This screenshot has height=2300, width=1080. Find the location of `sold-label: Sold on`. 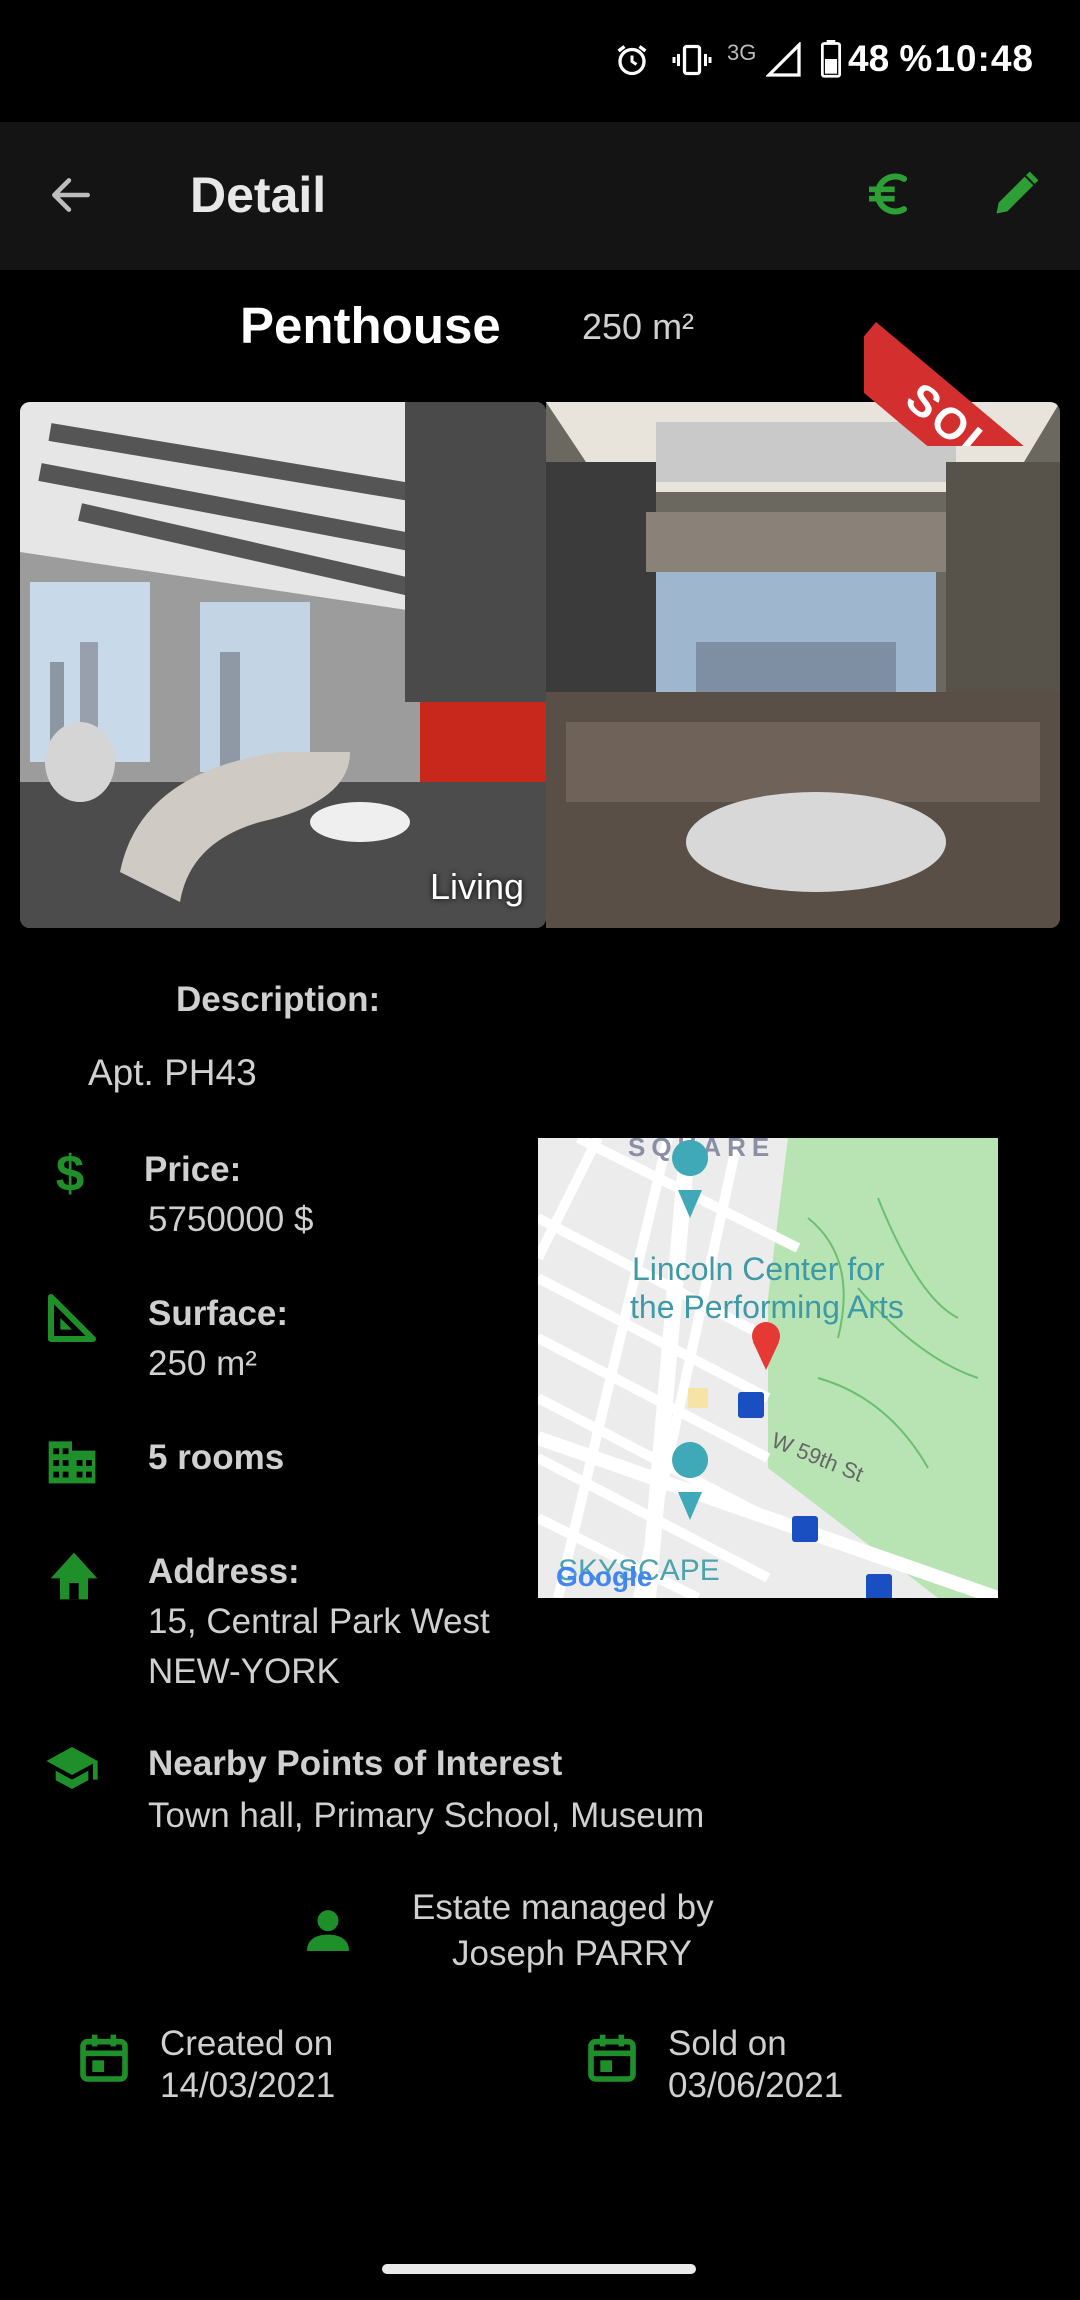

sold-label: Sold on is located at coordinates (727, 2043).